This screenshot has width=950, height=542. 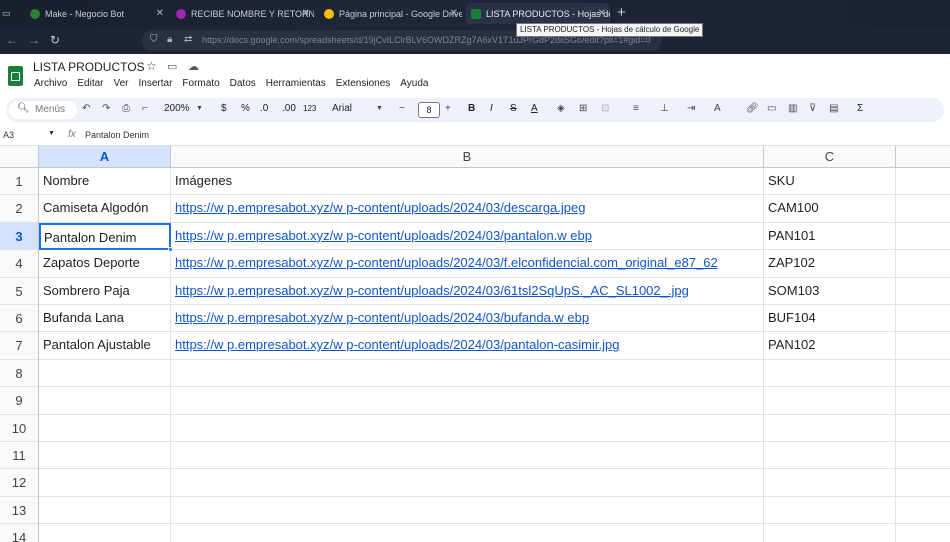 I want to click on shield-icon: ⛉, so click(x=154, y=39).